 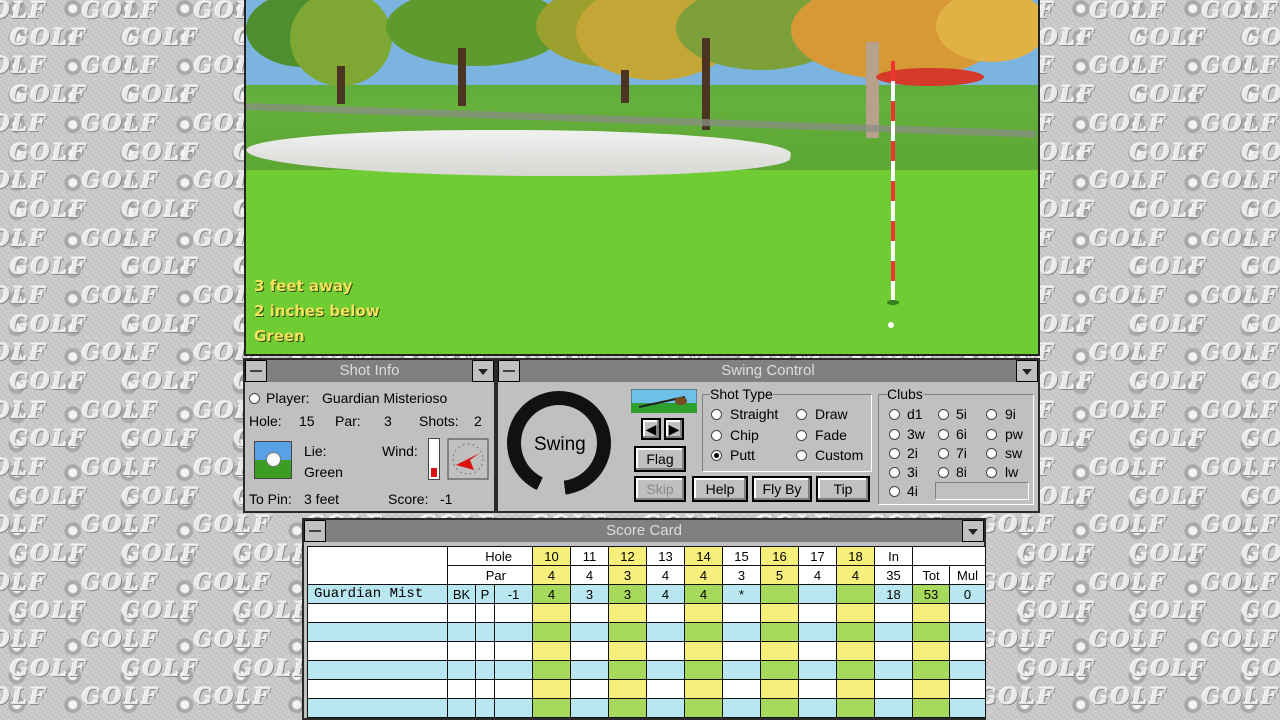 What do you see at coordinates (961, 453) in the screenshot?
I see `club-7i: 7i` at bounding box center [961, 453].